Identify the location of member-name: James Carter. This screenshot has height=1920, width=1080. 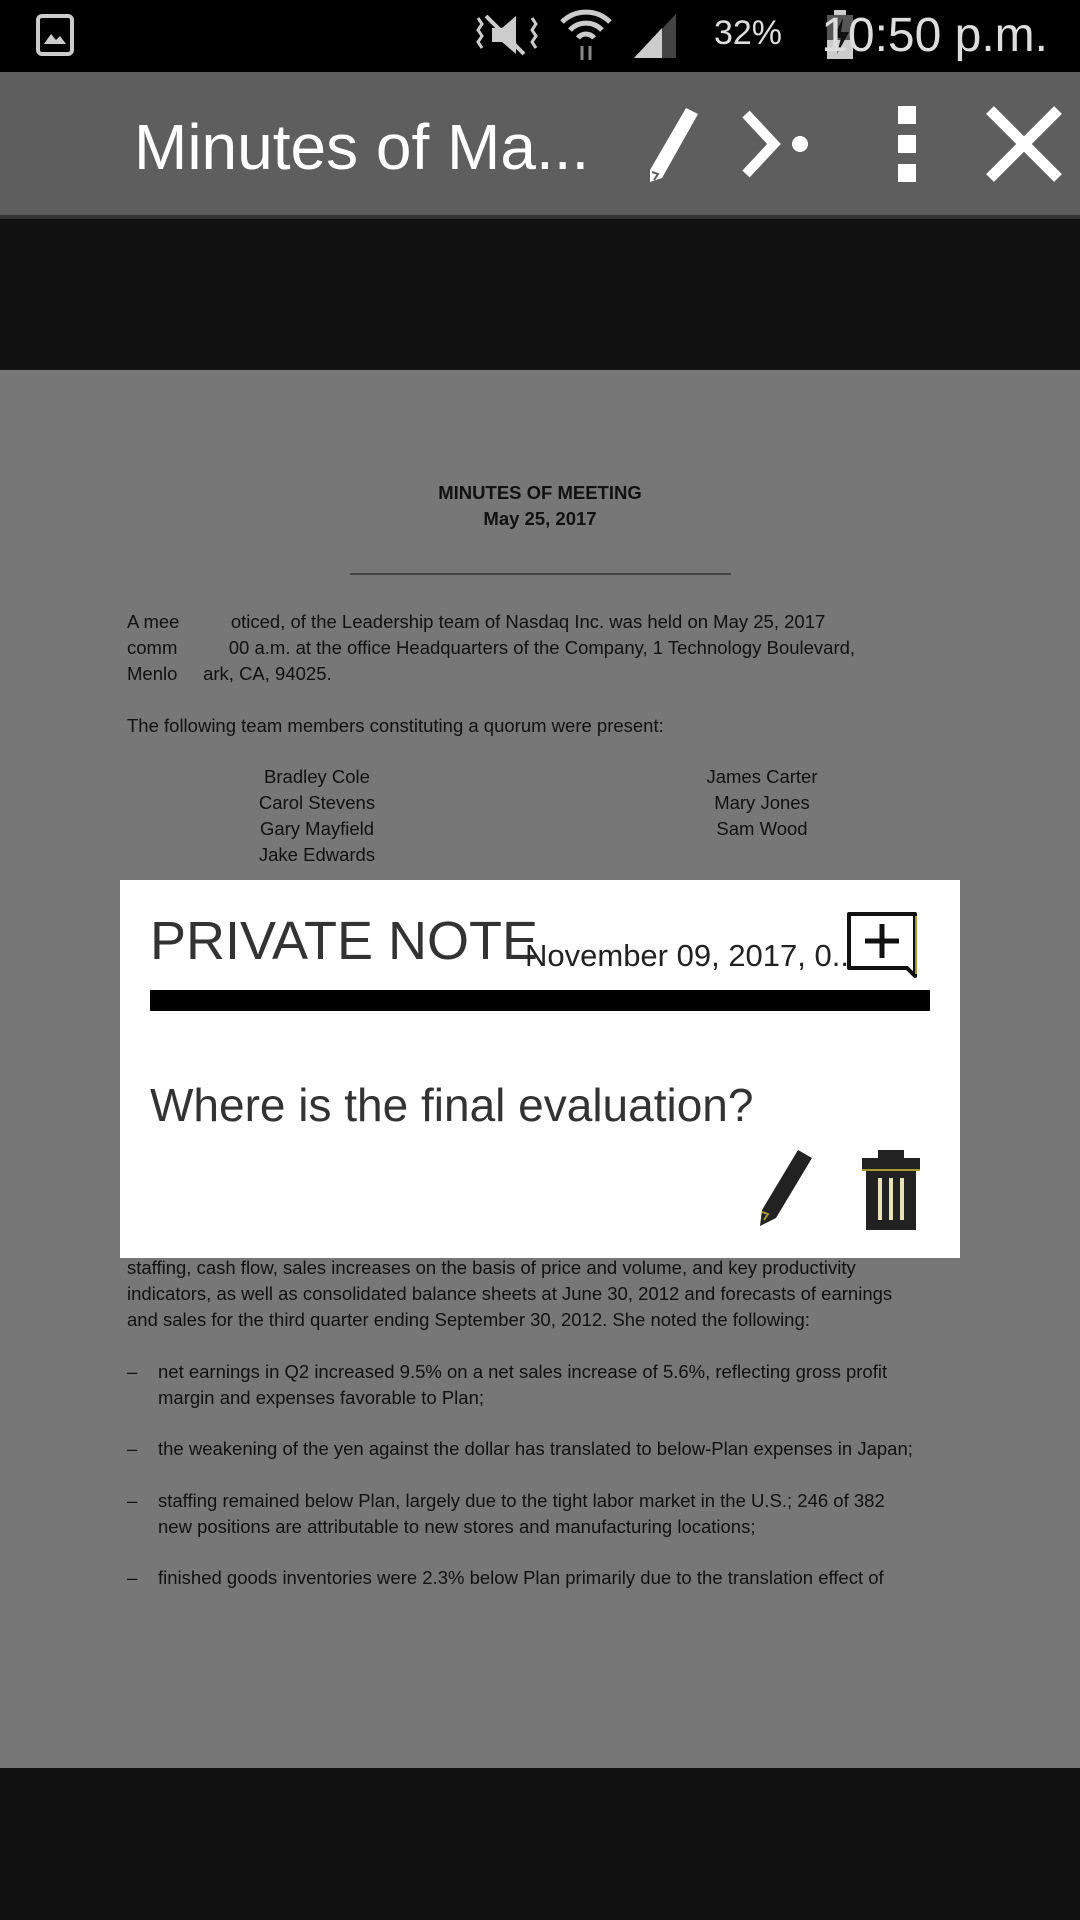
(762, 776).